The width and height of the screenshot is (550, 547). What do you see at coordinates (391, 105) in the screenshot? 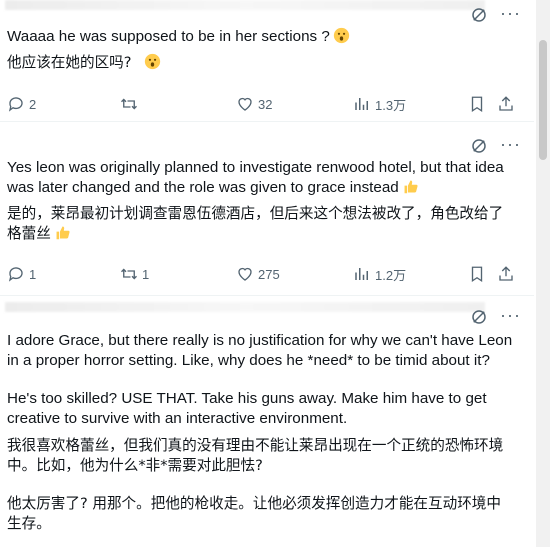
I see `views-count: 1.3万` at bounding box center [391, 105].